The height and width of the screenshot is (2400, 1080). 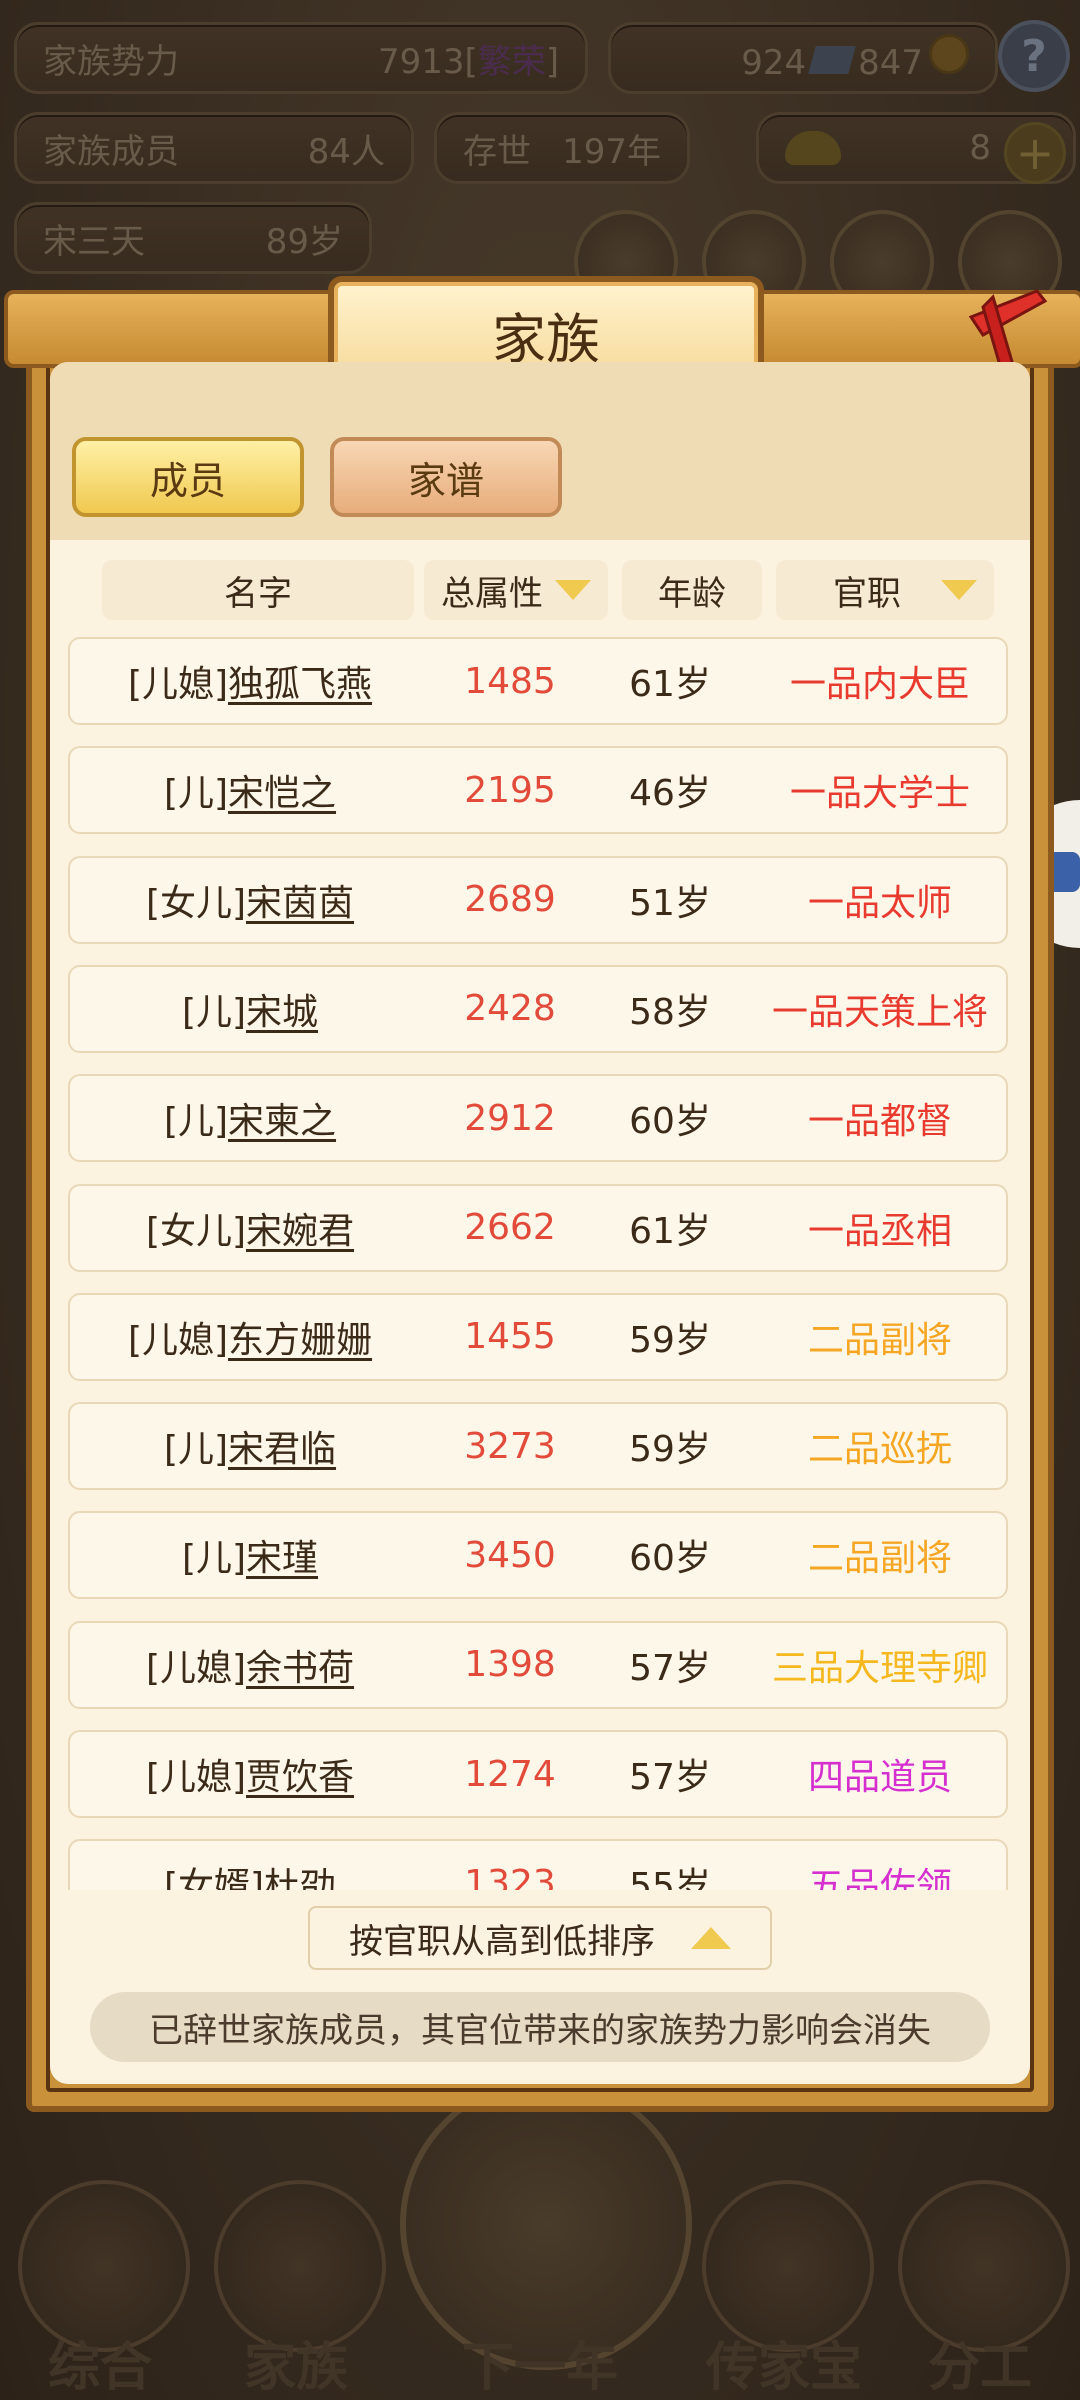 What do you see at coordinates (214, 1878) in the screenshot?
I see `relation-prefix: [女婿]` at bounding box center [214, 1878].